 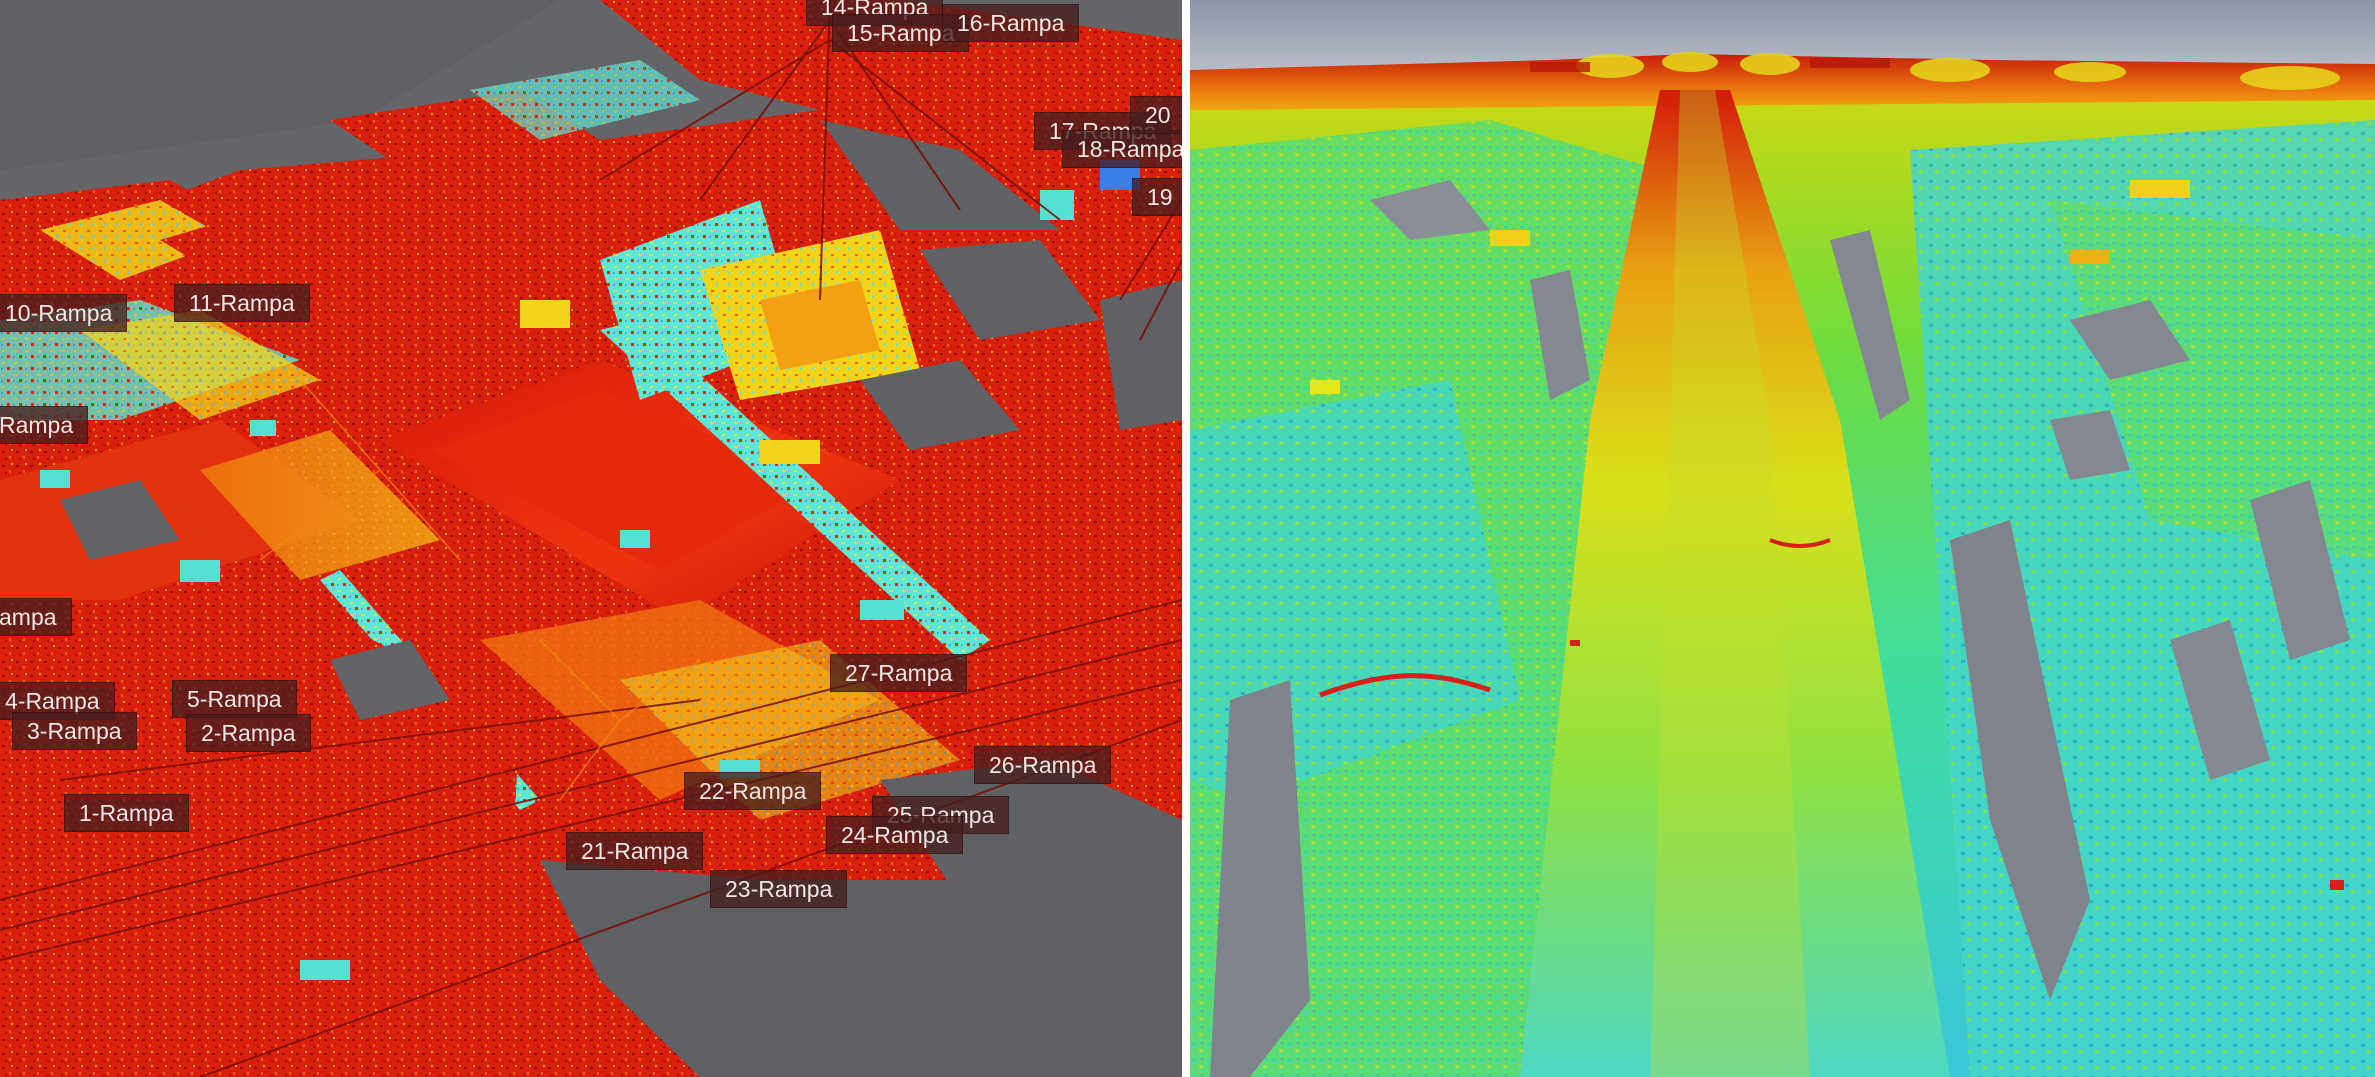 I want to click on ramp-label: 11-Rampa, so click(x=242, y=303).